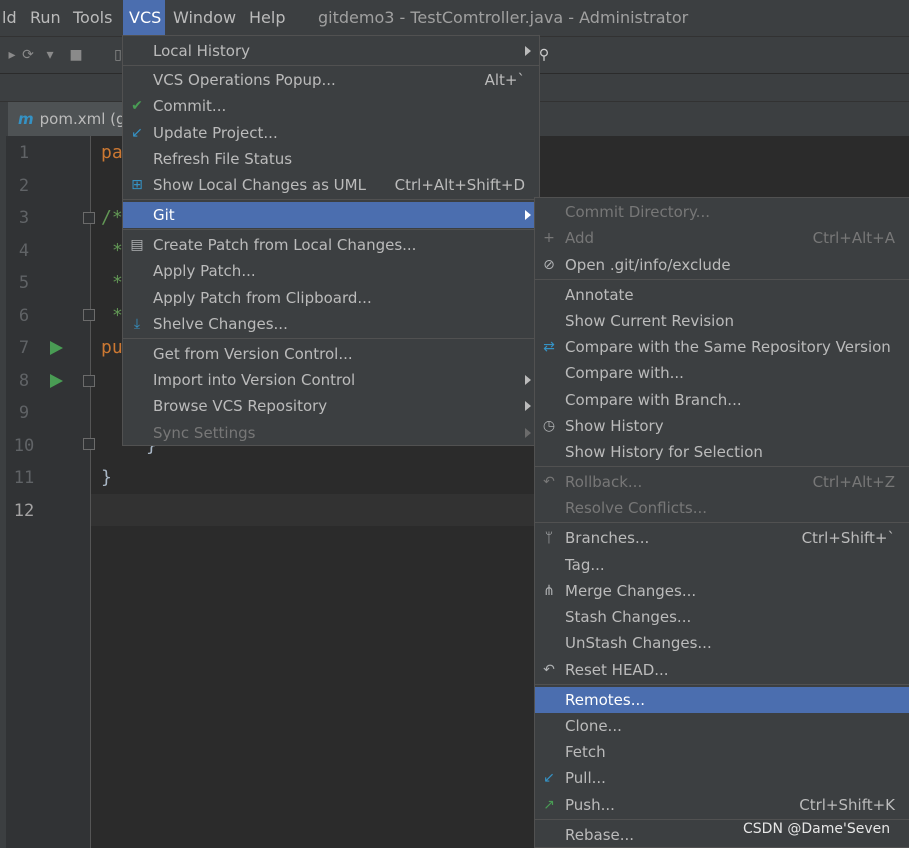  I want to click on shelve-icon: ⤓, so click(137, 324).